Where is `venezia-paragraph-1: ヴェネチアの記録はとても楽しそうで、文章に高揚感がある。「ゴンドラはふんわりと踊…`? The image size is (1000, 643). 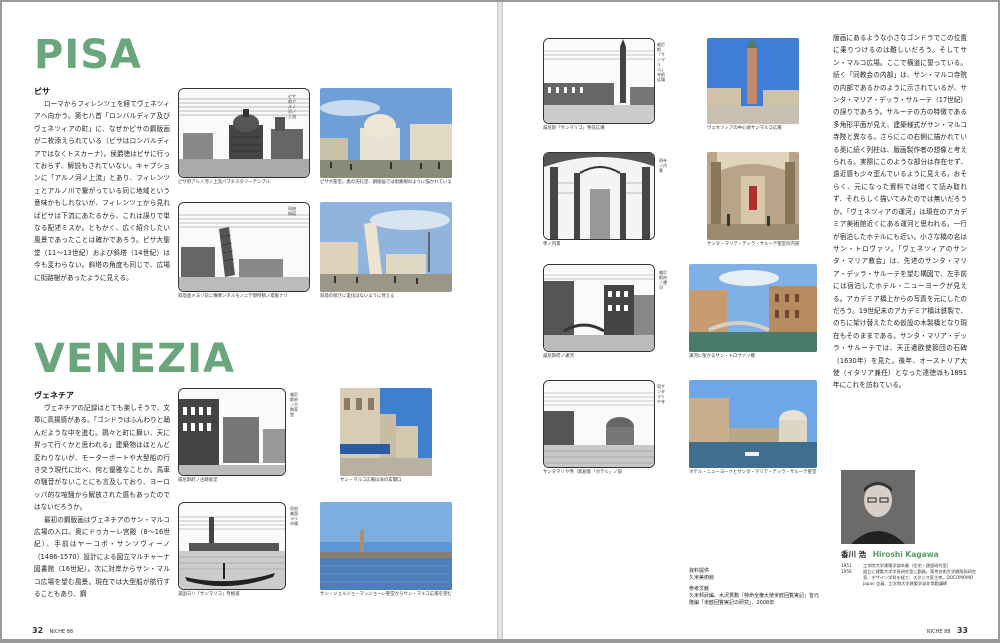
venezia-paragraph-1: ヴェネチアの記録はとても楽しそうで、文章に高揚感がある。「ゴンドラはふんわりと踊… is located at coordinates (102, 458).